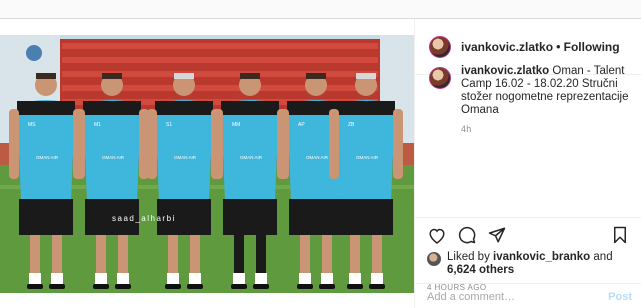  I want to click on action-icons, so click(528, 235).